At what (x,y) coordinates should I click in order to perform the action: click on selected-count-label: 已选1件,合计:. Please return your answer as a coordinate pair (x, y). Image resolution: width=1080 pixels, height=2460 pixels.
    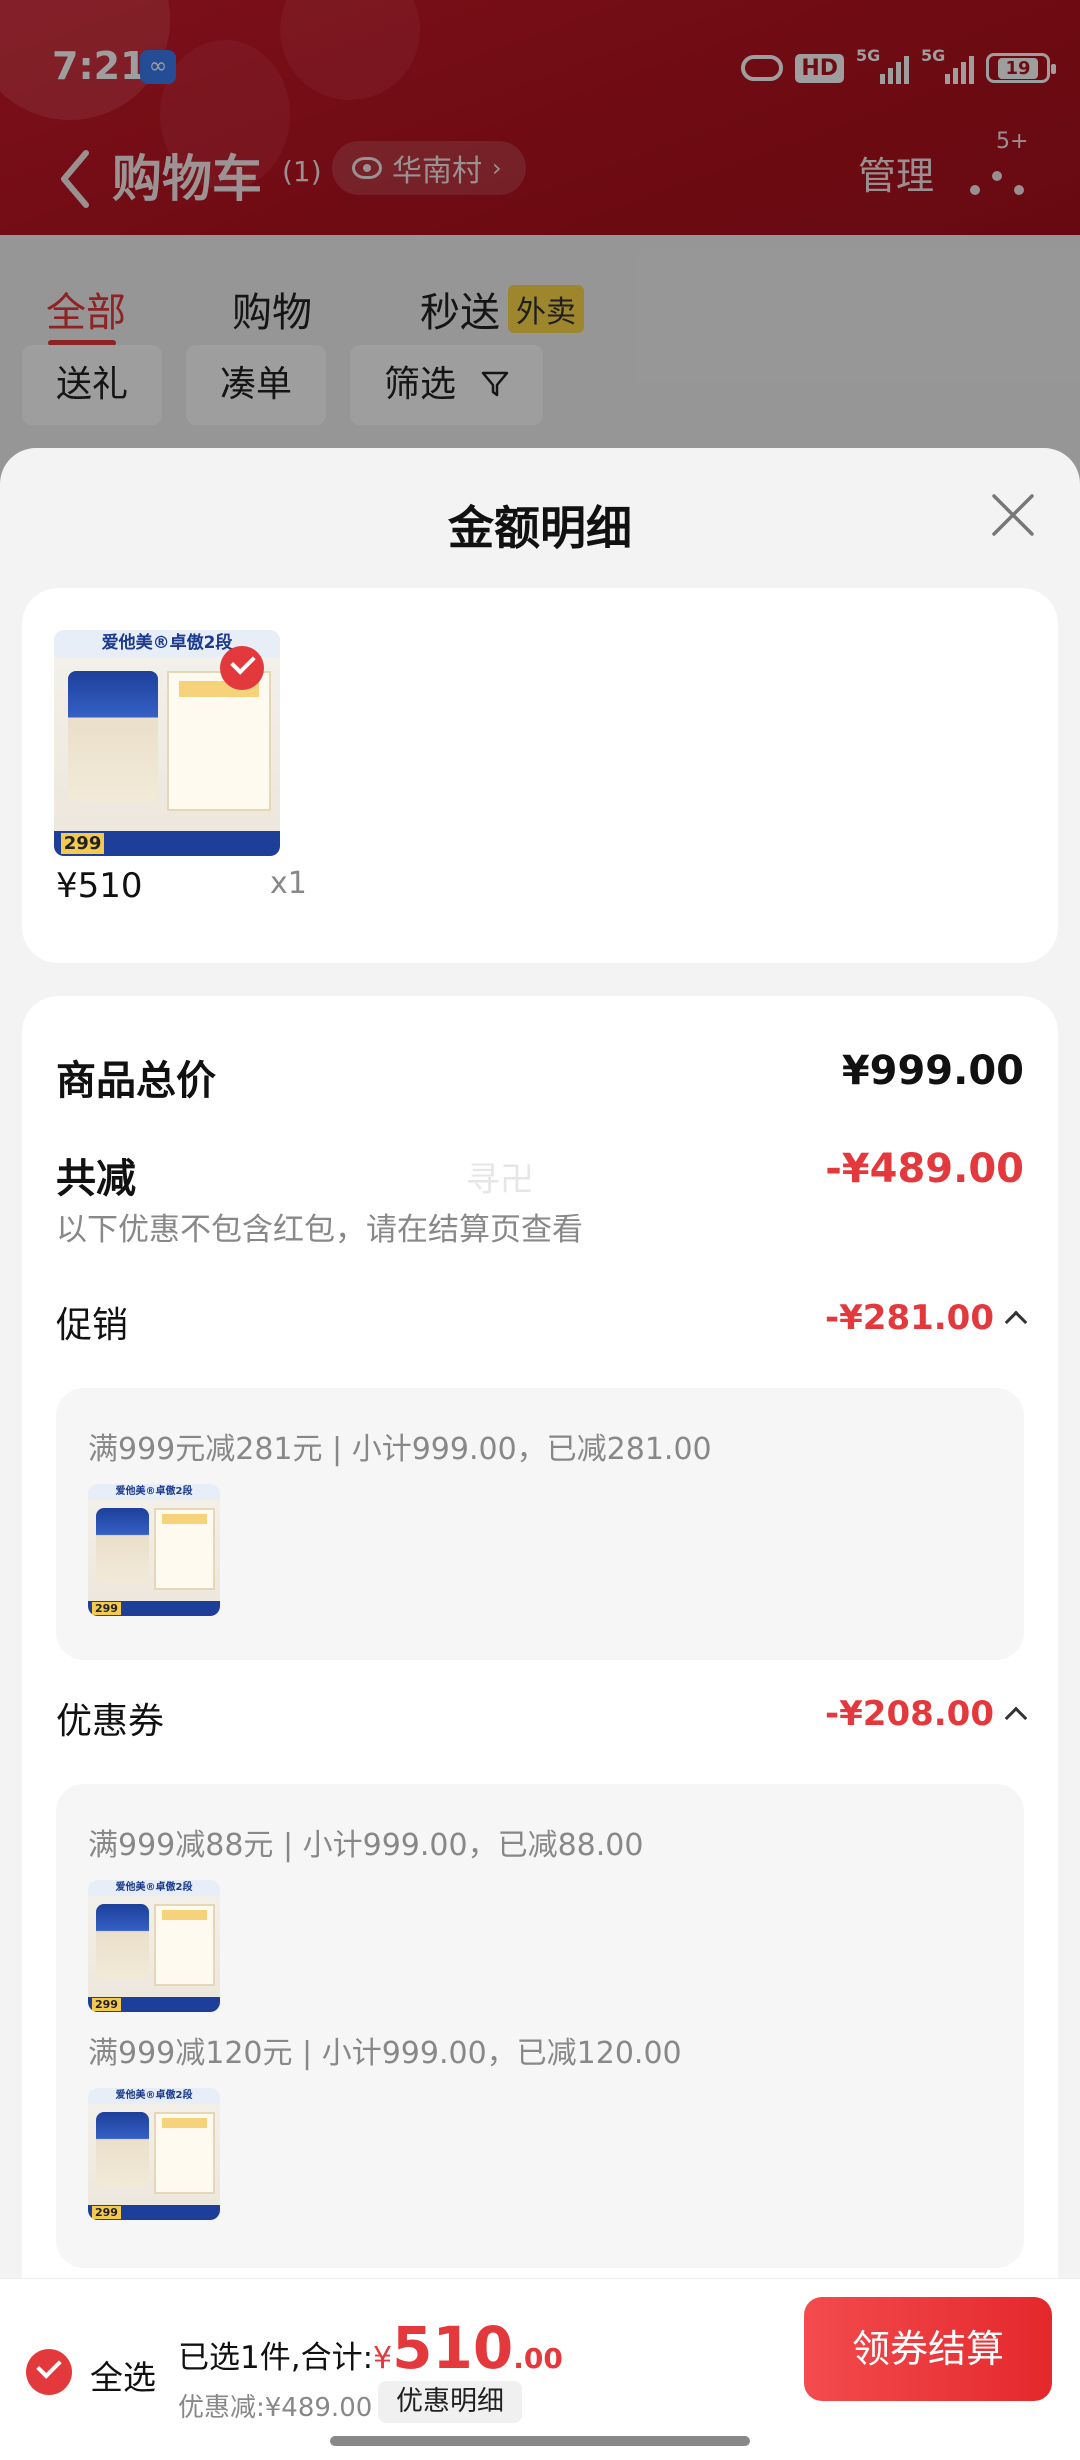
    Looking at the image, I should click on (276, 2358).